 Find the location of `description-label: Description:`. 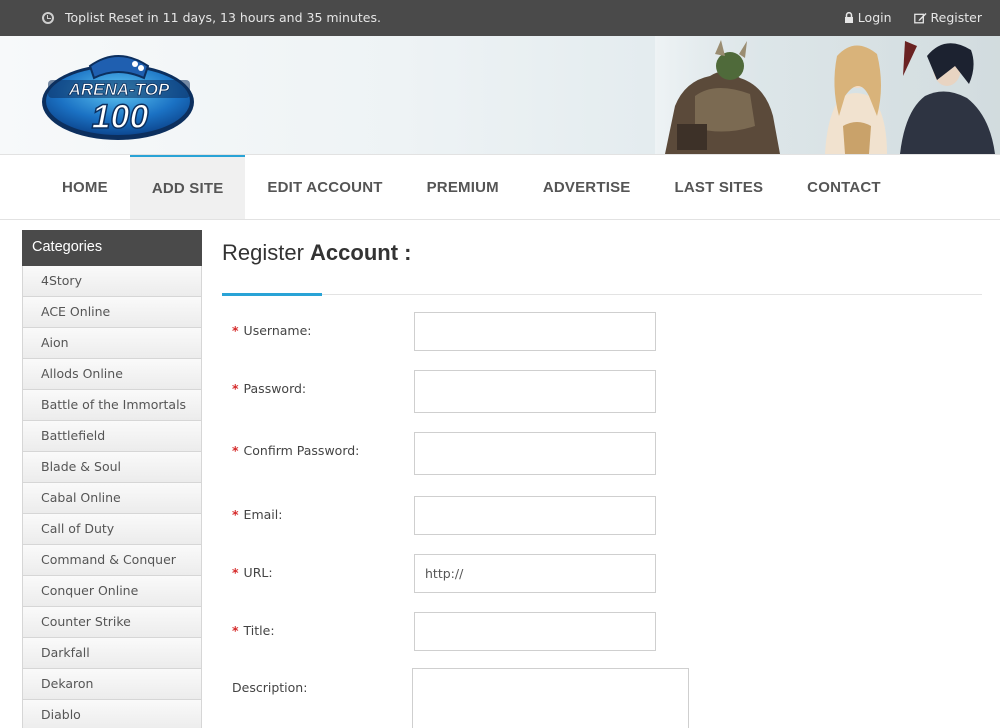

description-label: Description: is located at coordinates (270, 687).